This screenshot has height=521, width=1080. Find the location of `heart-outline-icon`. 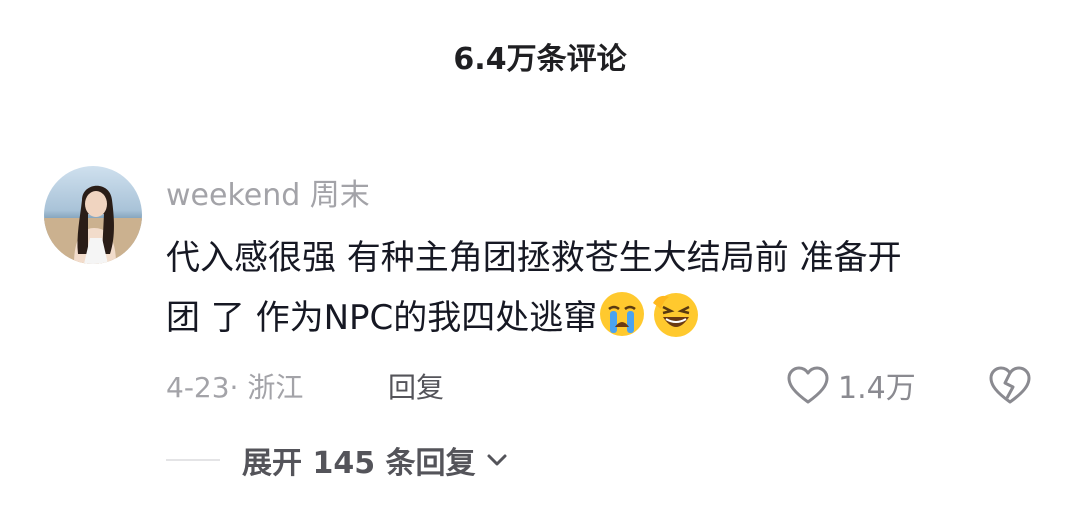

heart-outline-icon is located at coordinates (808, 385).